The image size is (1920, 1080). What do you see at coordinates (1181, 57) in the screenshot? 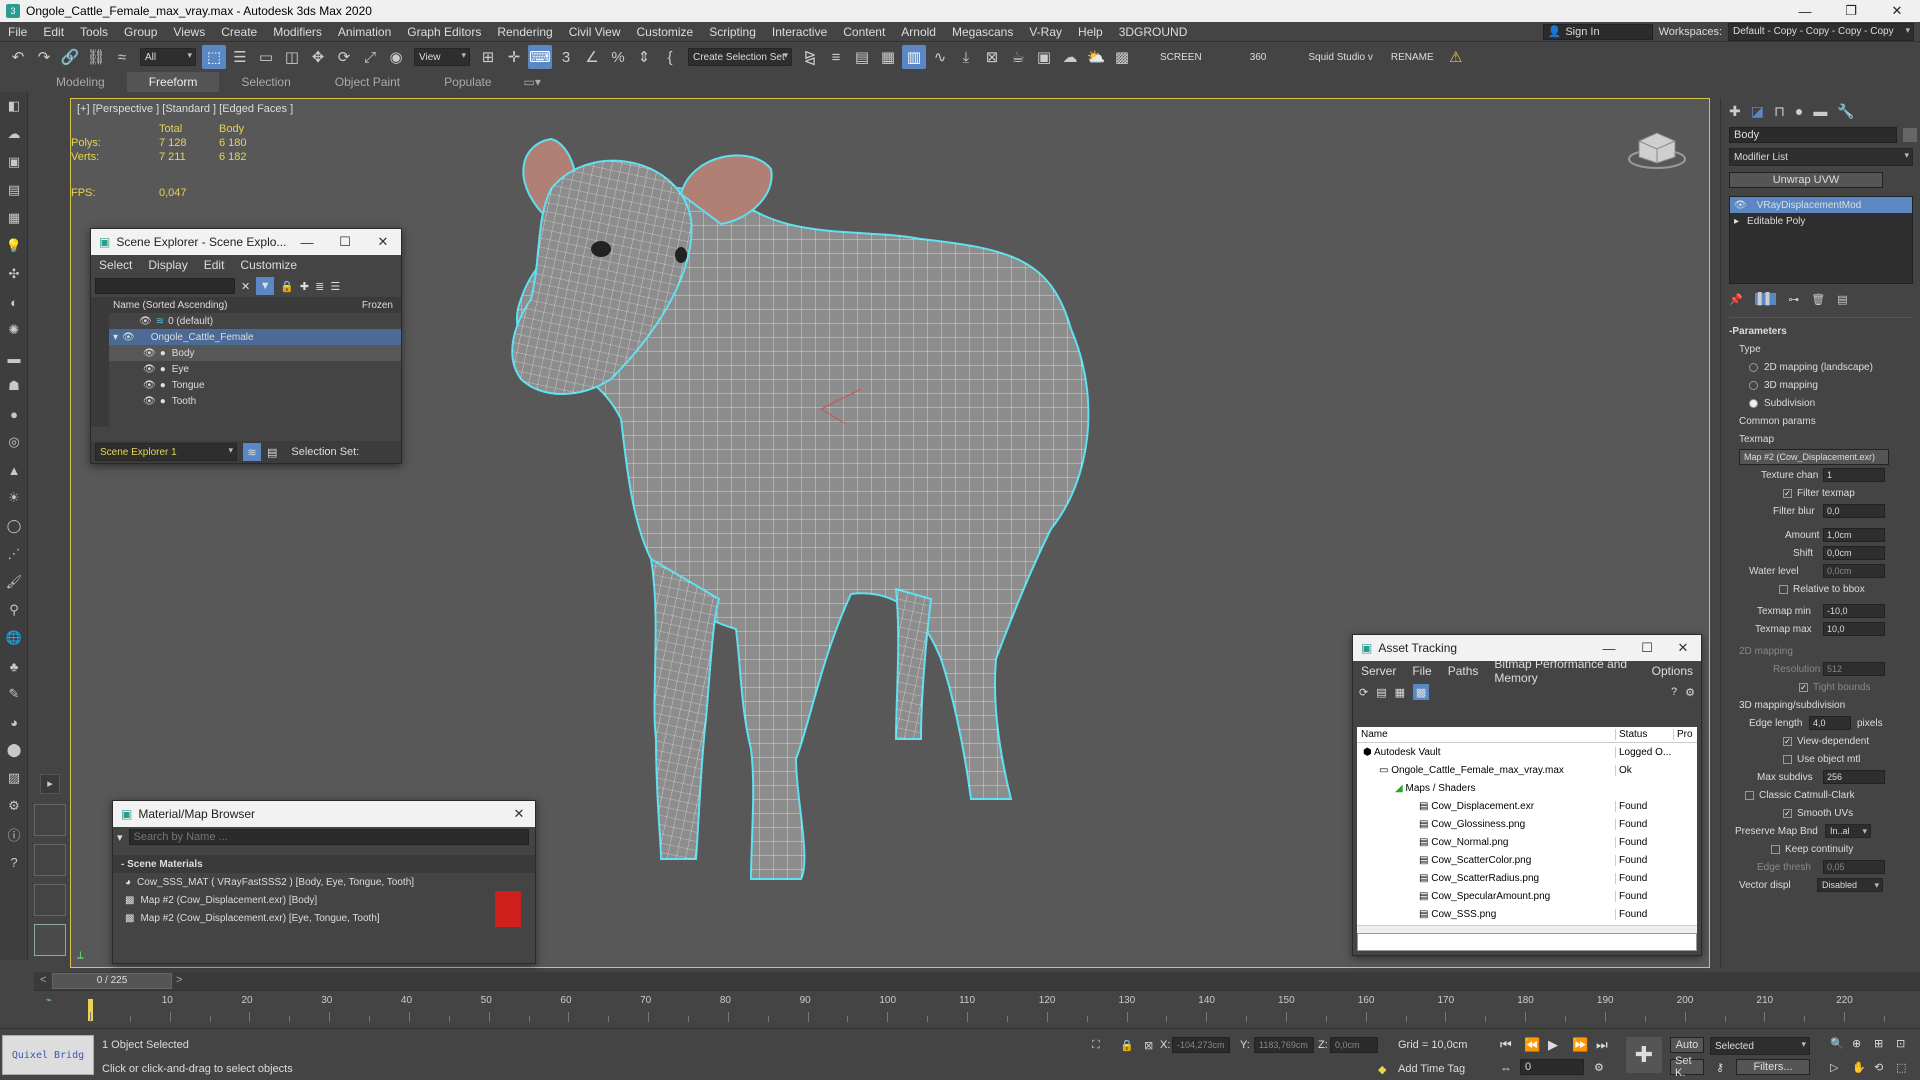
I see `screen-button: SCREEN` at bounding box center [1181, 57].